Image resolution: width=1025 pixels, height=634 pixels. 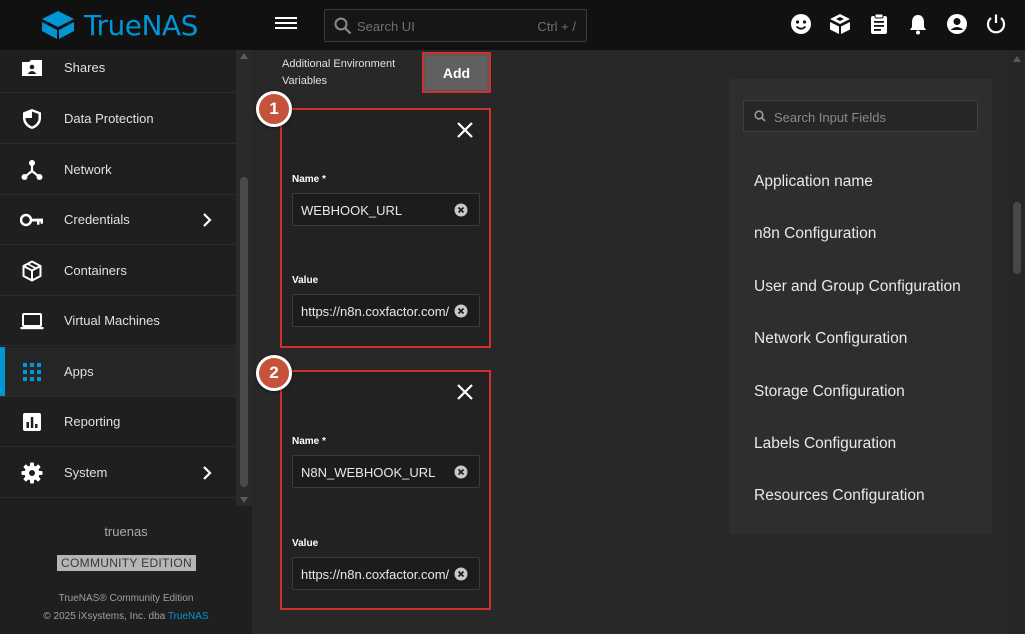 I want to click on key-icon, so click(x=32, y=220).